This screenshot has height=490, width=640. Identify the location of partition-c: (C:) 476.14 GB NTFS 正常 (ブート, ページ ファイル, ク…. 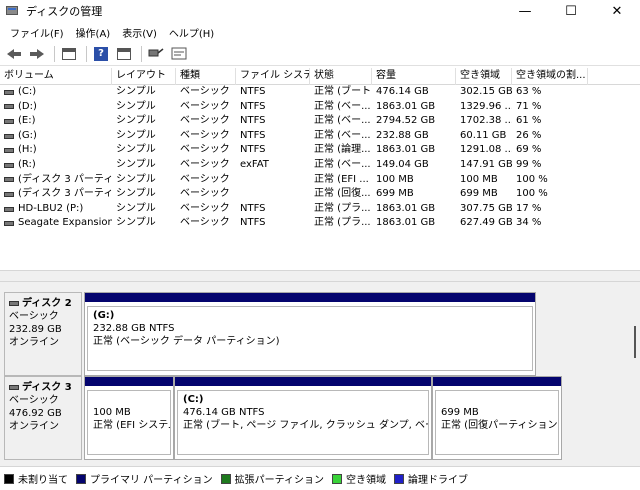
(303, 418).